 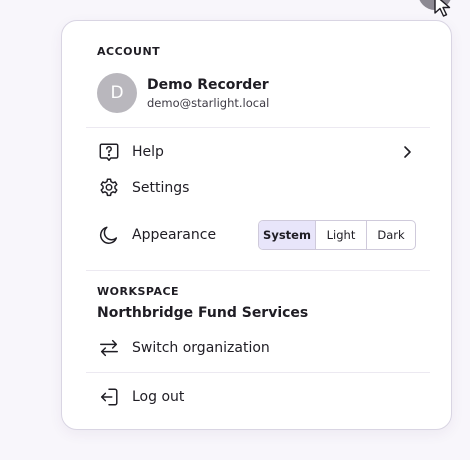 What do you see at coordinates (287, 235) in the screenshot?
I see `appearance-option-system: System` at bounding box center [287, 235].